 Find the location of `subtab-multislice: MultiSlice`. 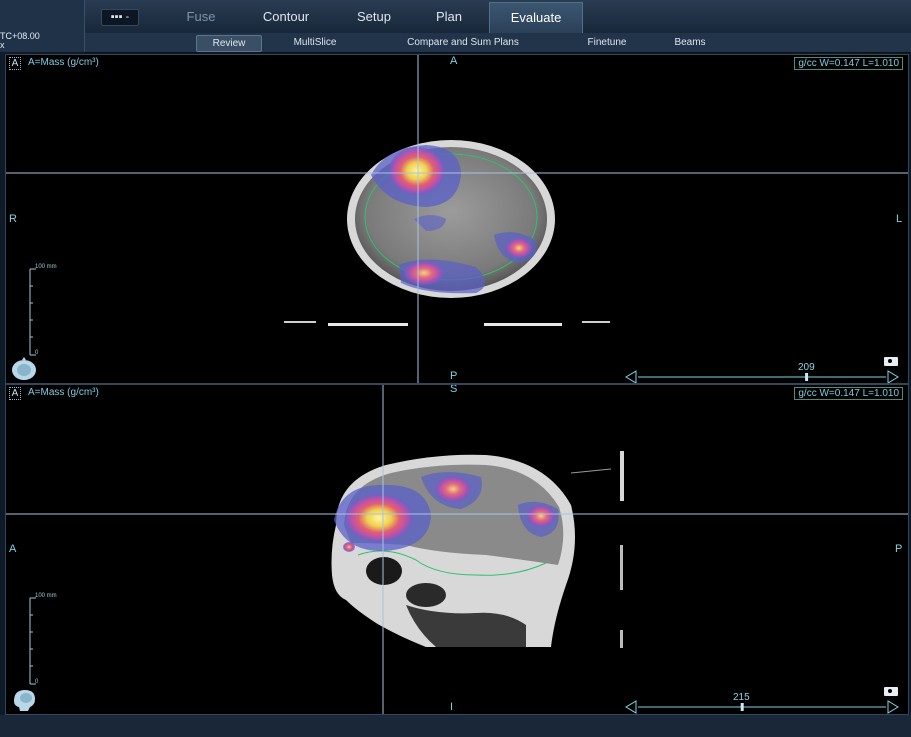

subtab-multislice: MultiSlice is located at coordinates (315, 42).